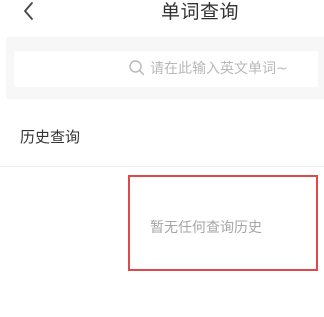 This screenshot has height=317, width=324. I want to click on empty-history-message: 暂无任何查询历史, so click(206, 228).